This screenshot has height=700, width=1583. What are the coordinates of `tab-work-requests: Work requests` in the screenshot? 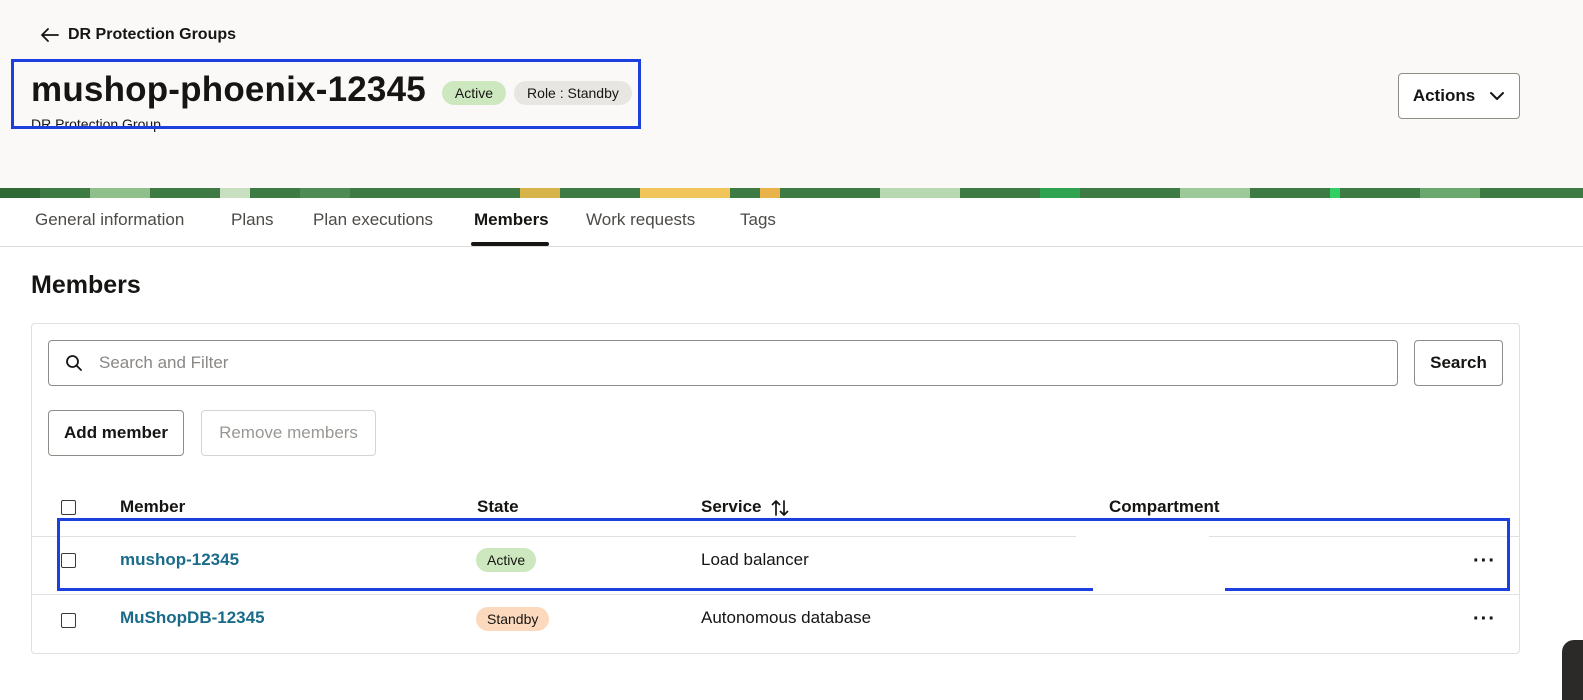 It's located at (640, 220).